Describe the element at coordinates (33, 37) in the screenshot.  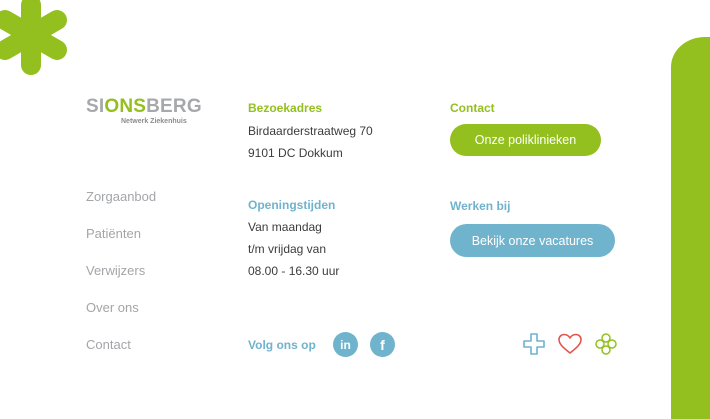
I see `green-asterisk-icon` at that location.